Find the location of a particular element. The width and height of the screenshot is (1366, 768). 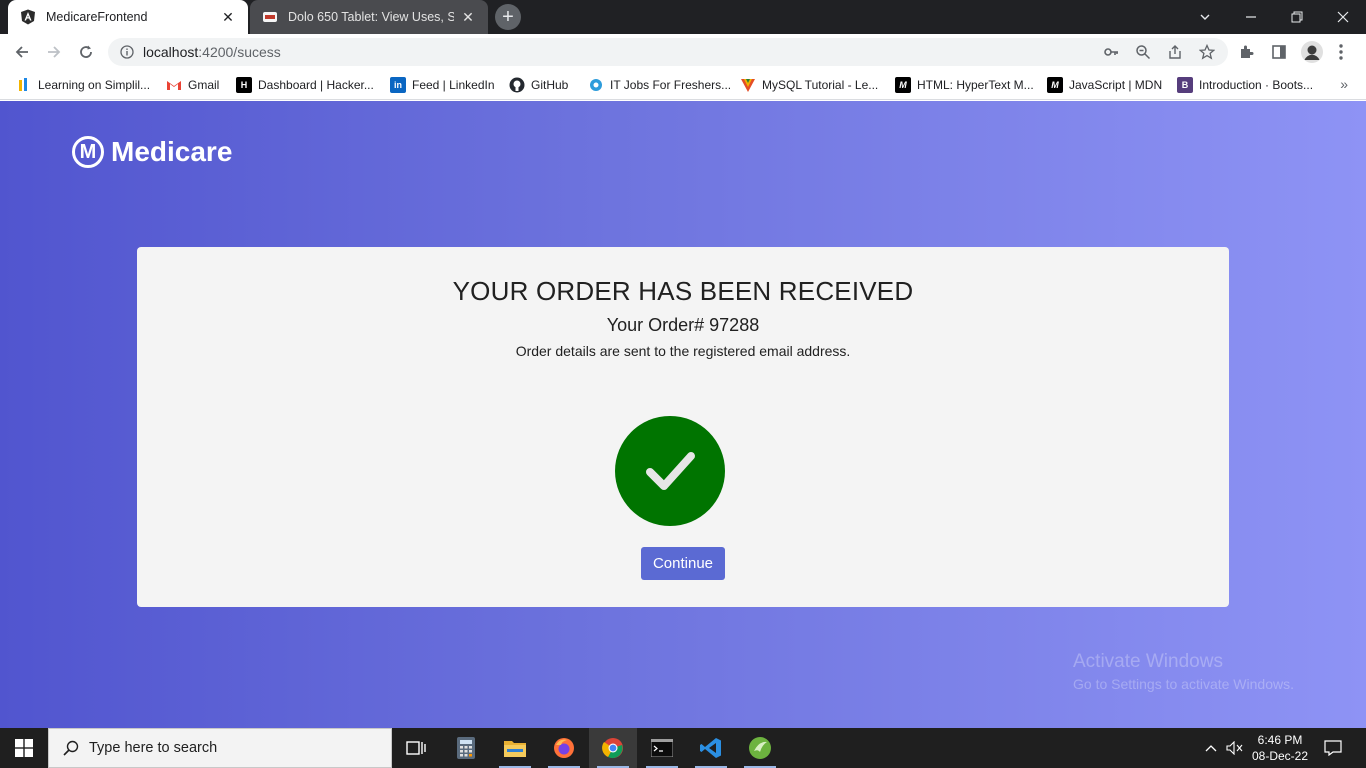

tab-title: MedicareFrontend is located at coordinates (97, 17).